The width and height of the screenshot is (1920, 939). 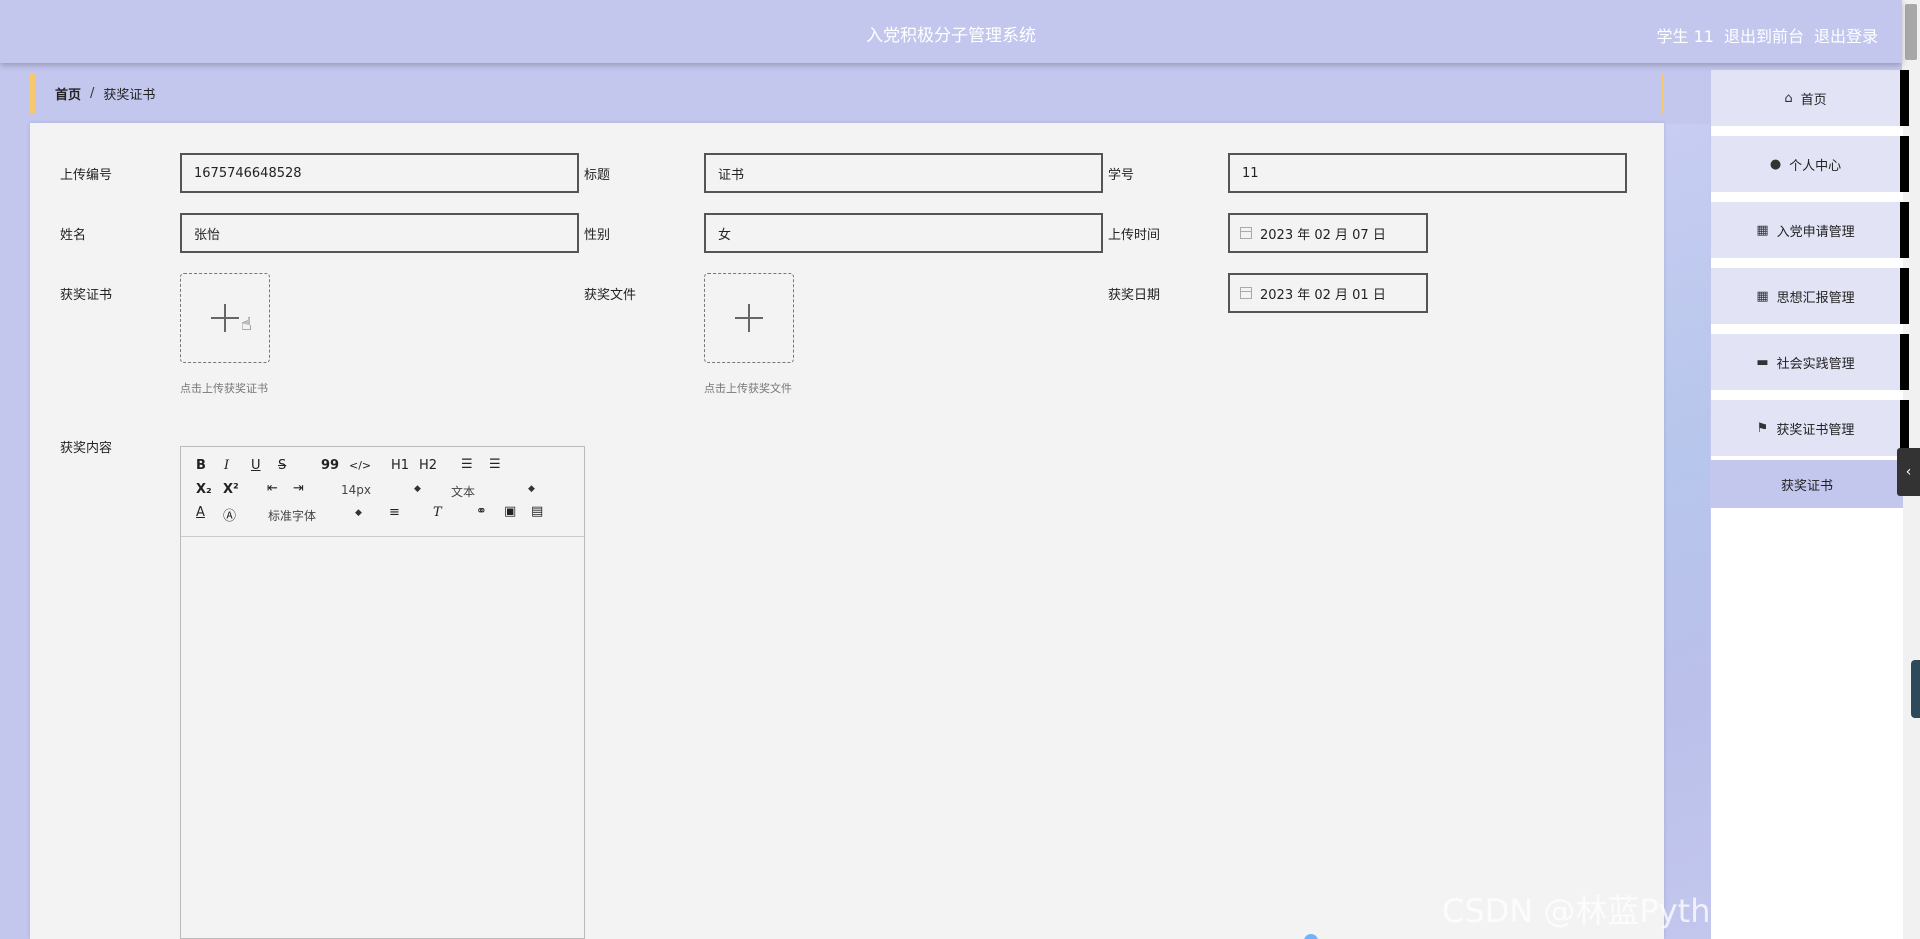 What do you see at coordinates (1775, 164) in the screenshot?
I see `user-icon: ●` at bounding box center [1775, 164].